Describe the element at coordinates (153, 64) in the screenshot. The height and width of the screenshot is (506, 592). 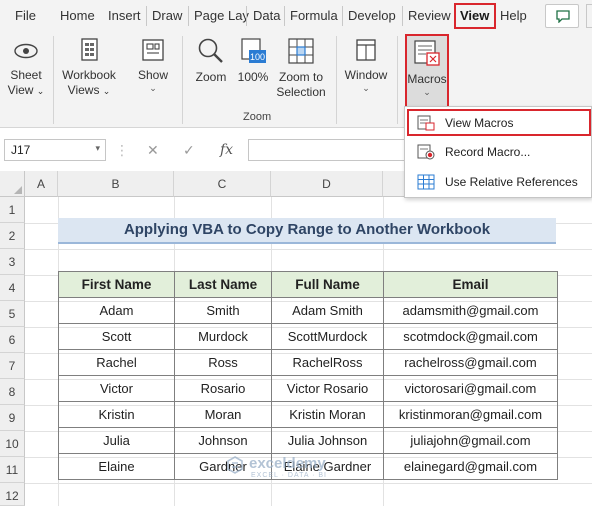
I see `show-button: Show ⌄` at that location.